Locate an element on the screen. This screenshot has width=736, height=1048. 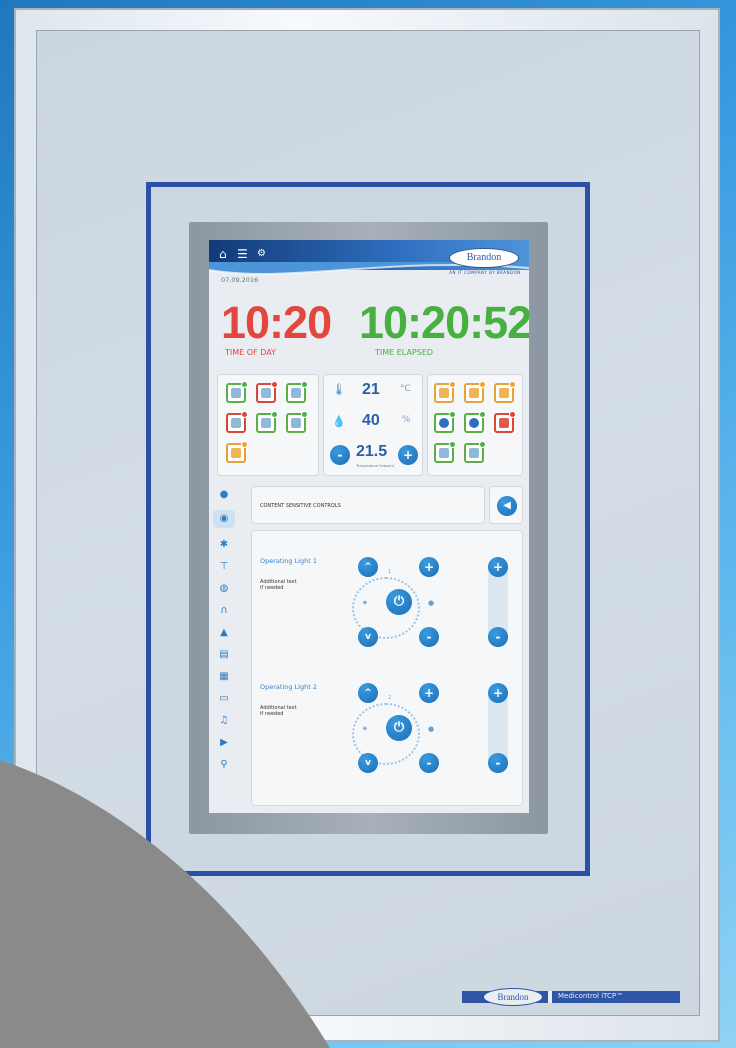
setpoint-caption: Temperature Setpoint is located at coordinates (375, 466).